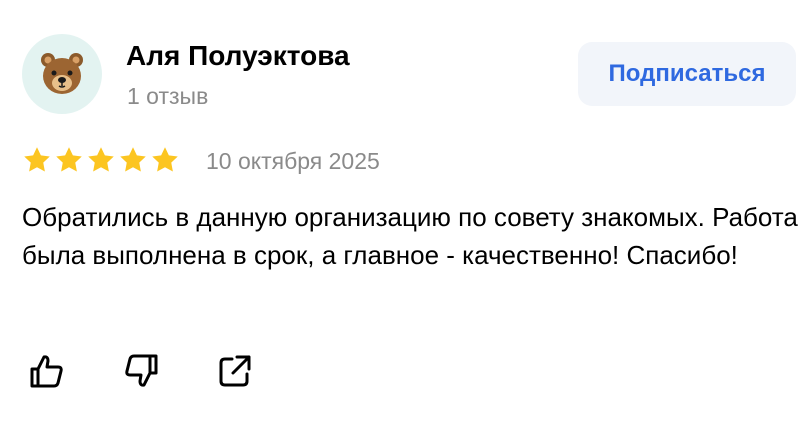 This screenshot has width=810, height=422. I want to click on thumbs-up-icon, so click(46, 371).